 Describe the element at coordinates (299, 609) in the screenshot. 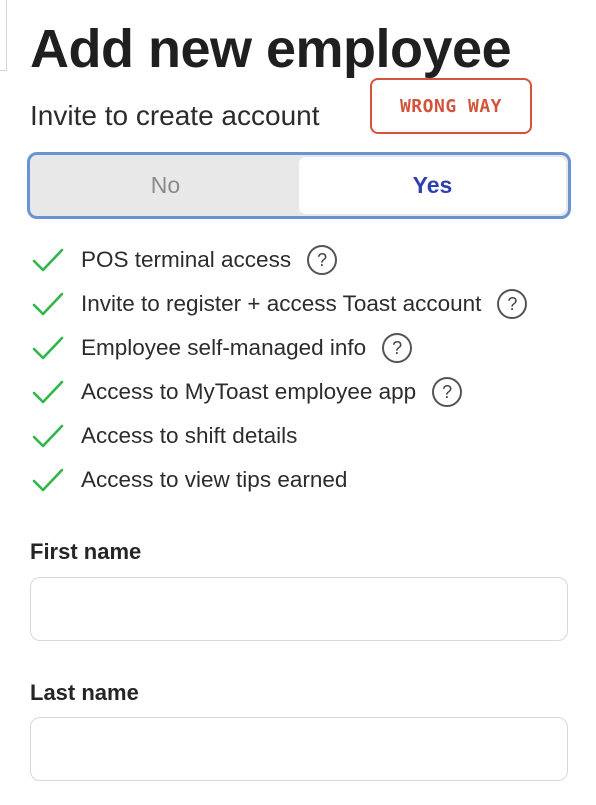

I see `first-name-input` at that location.